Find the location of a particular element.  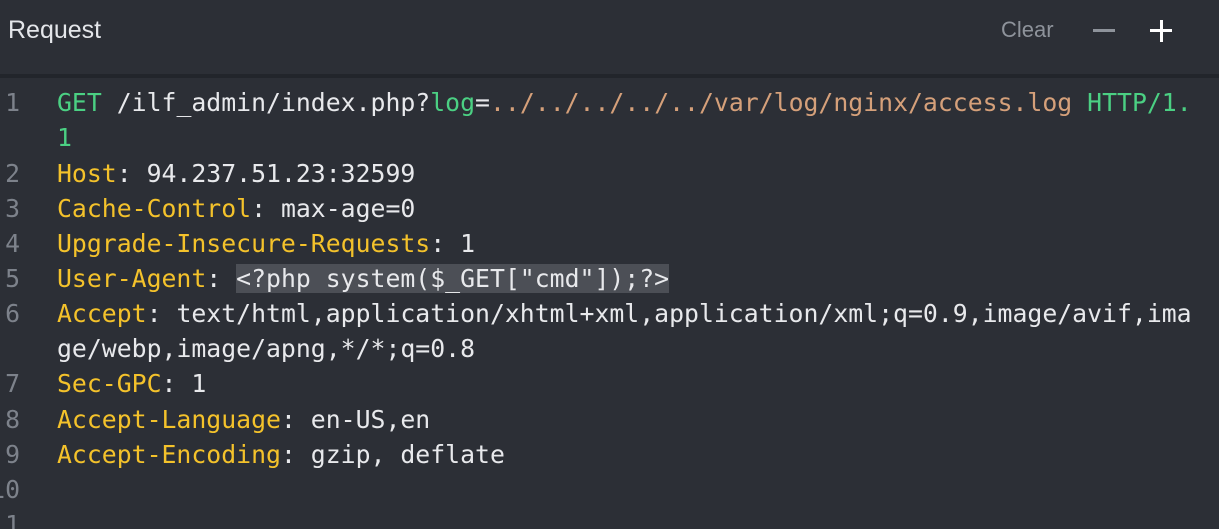

line-number: 4 is located at coordinates (12, 243).